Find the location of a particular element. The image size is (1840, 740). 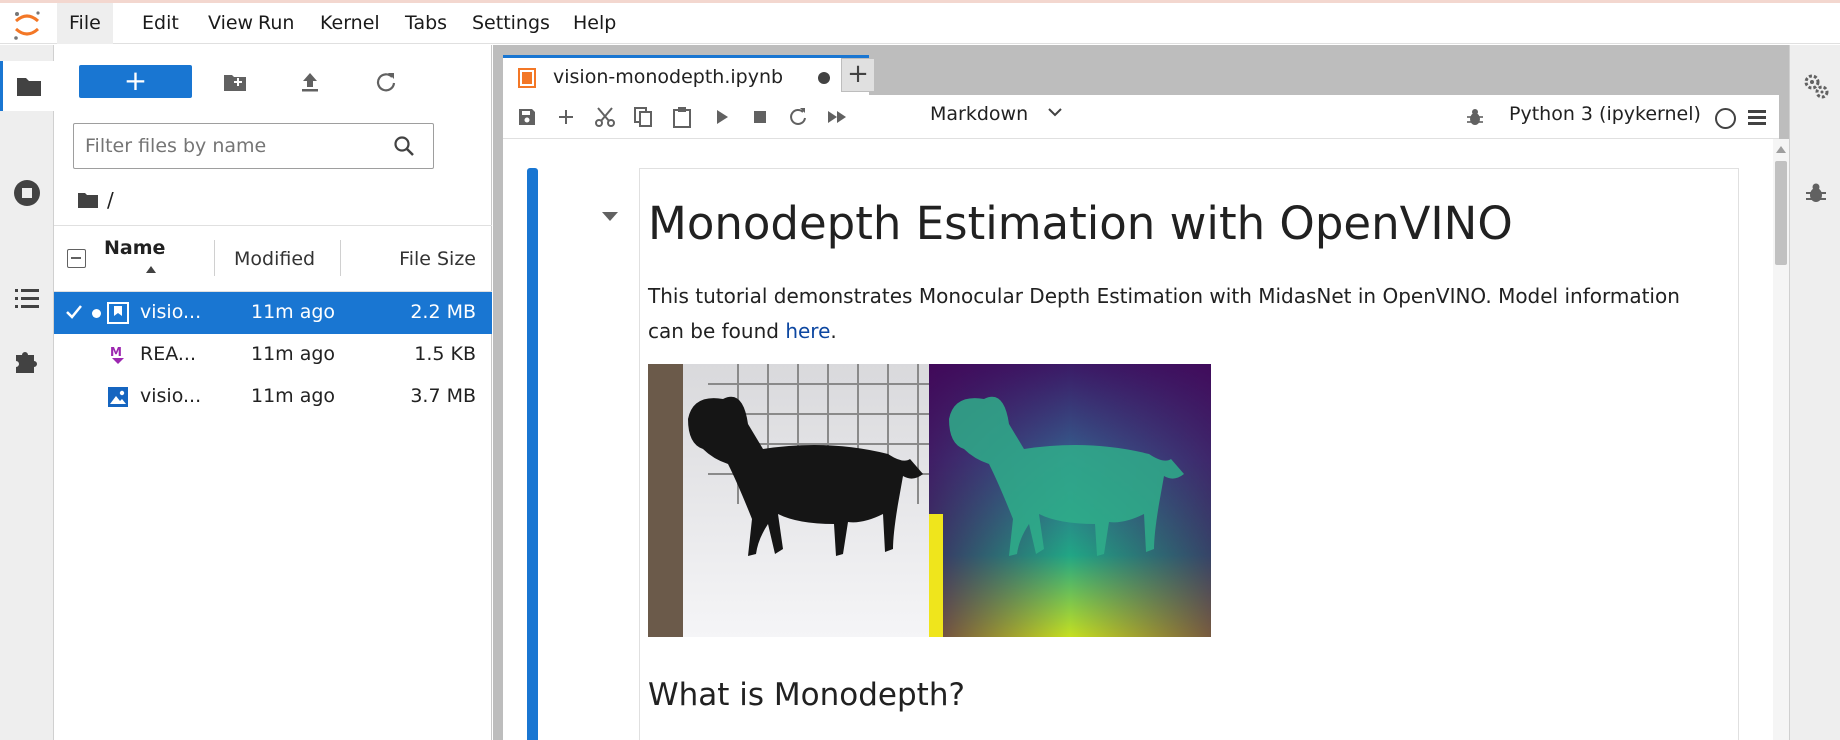

paste-button is located at coordinates (682, 117).